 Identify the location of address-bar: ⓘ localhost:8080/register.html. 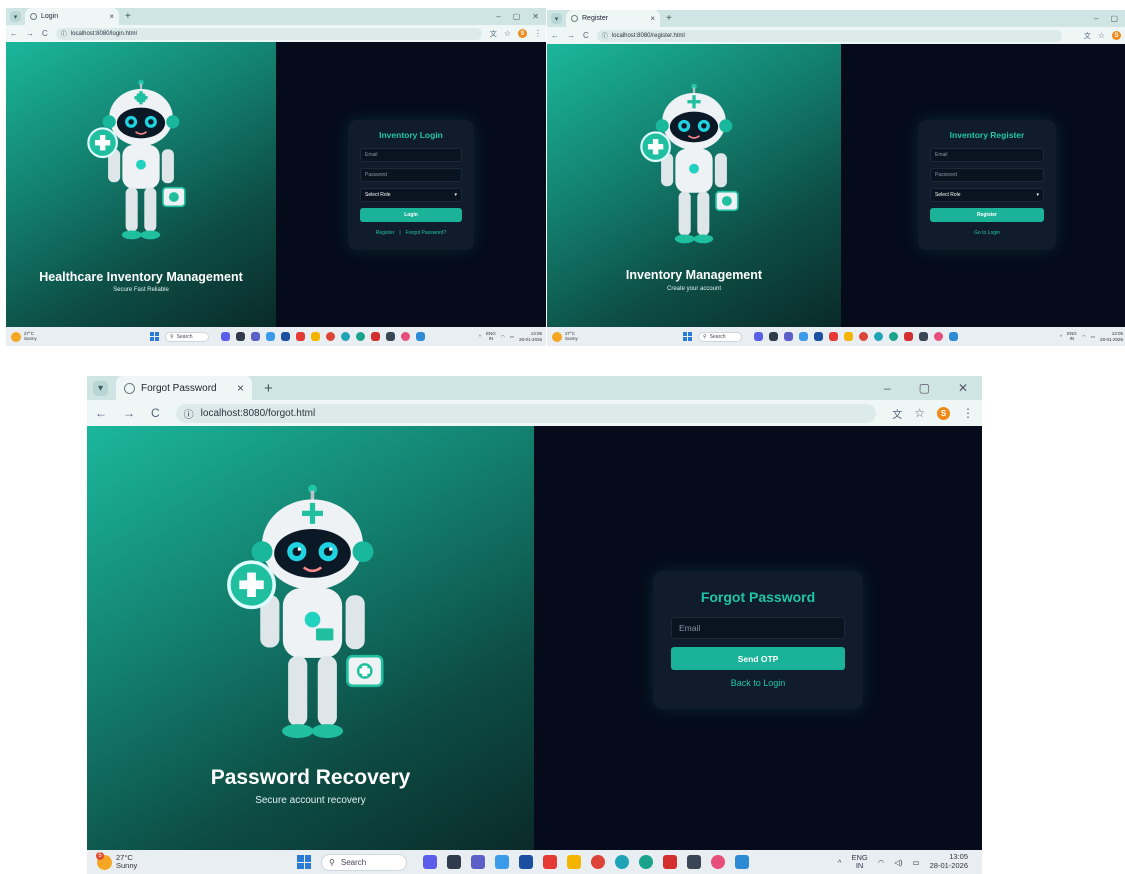
(829, 35).